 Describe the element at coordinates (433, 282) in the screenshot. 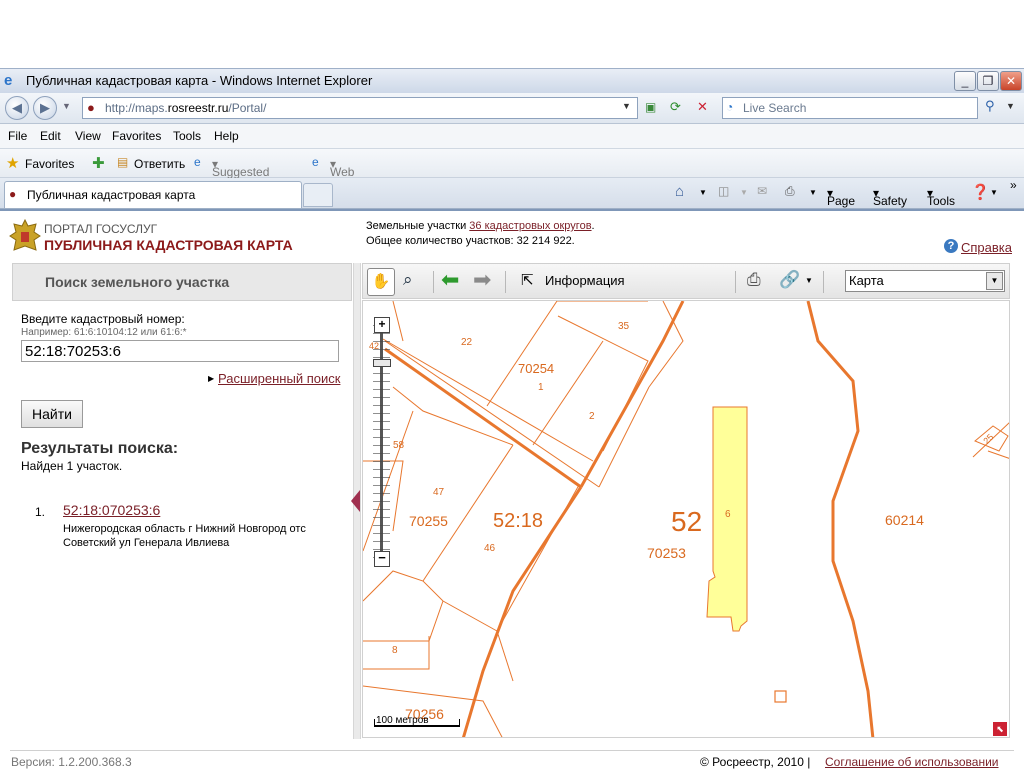

I see `toolbar-divider` at that location.